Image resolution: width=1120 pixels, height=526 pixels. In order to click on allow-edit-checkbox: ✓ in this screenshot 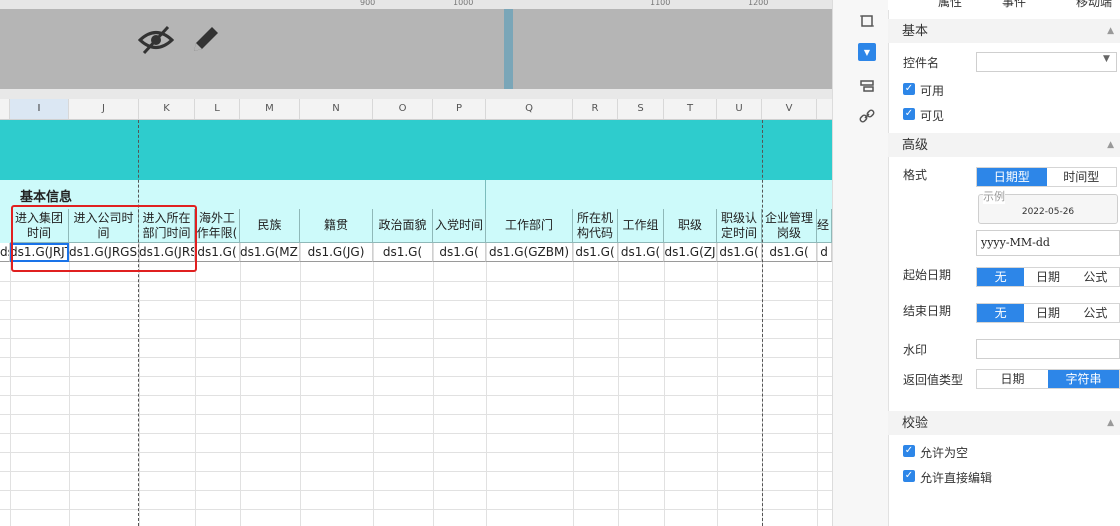, I will do `click(909, 476)`.